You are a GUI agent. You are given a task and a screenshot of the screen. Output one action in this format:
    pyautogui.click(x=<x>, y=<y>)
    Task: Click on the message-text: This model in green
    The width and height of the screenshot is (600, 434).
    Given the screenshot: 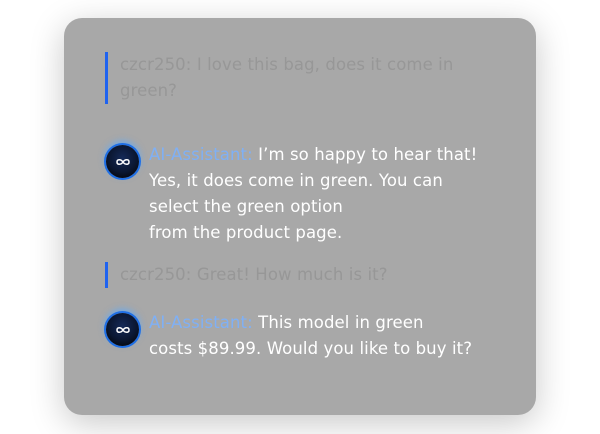 What is the action you would take?
    pyautogui.click(x=341, y=322)
    